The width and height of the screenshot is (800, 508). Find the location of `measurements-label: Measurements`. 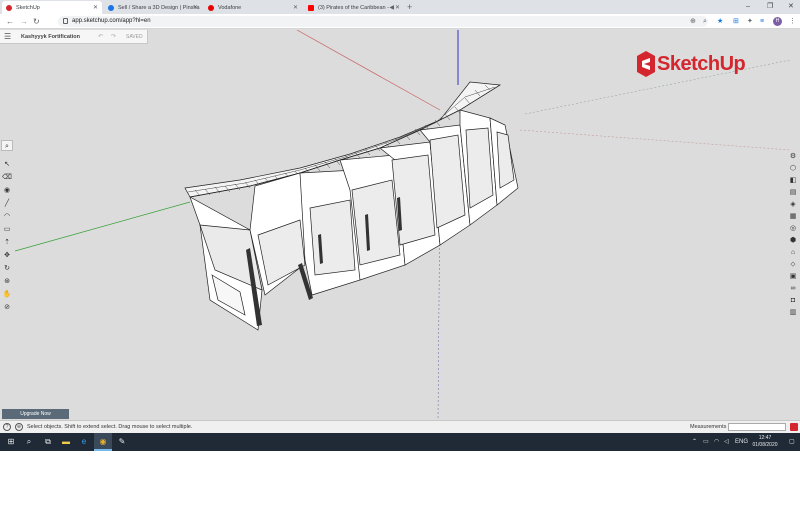

measurements-label: Measurements is located at coordinates (708, 427).